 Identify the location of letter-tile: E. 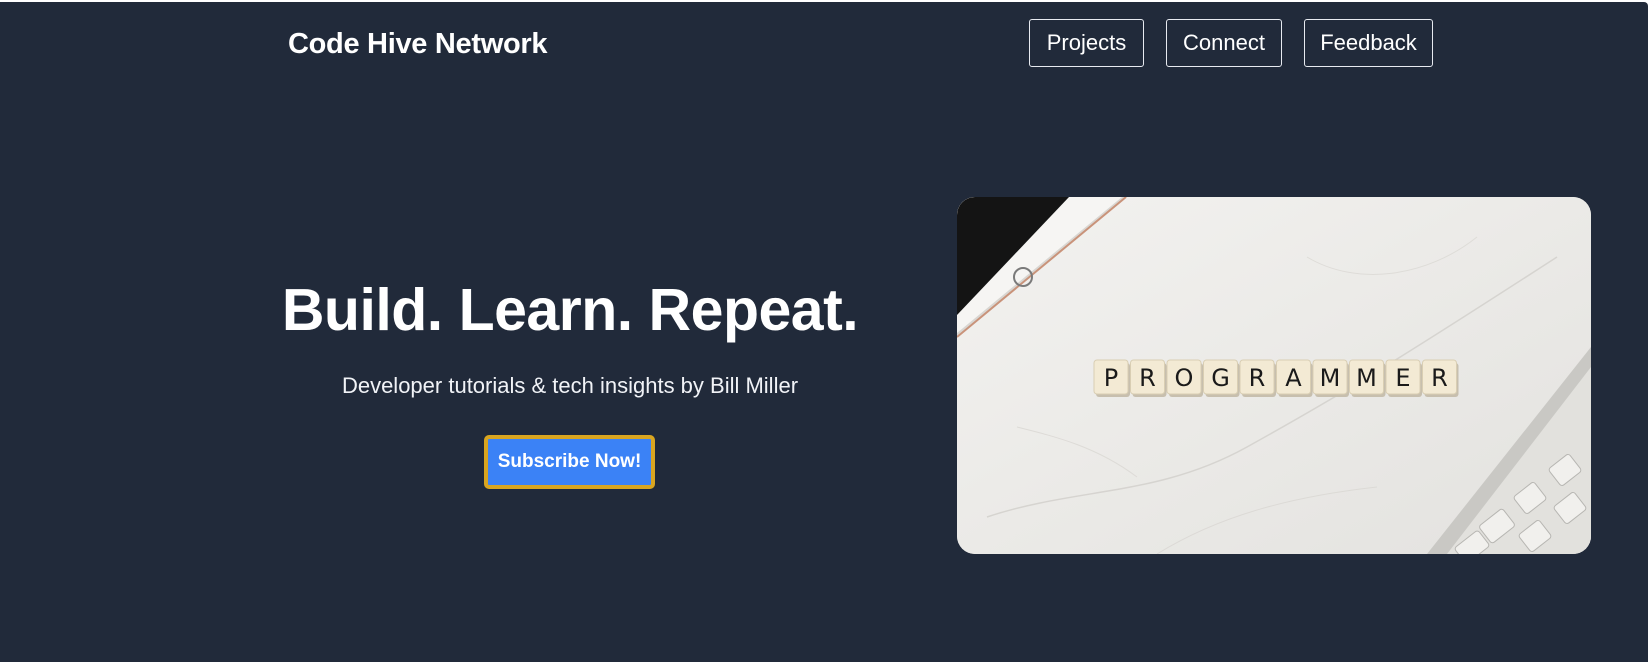
(1403, 378).